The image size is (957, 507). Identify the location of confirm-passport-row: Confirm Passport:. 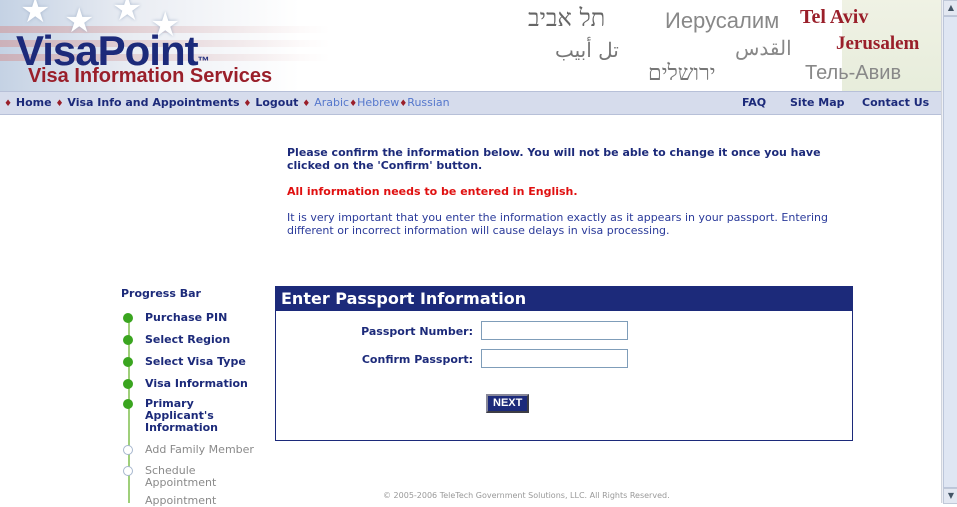
(564, 360).